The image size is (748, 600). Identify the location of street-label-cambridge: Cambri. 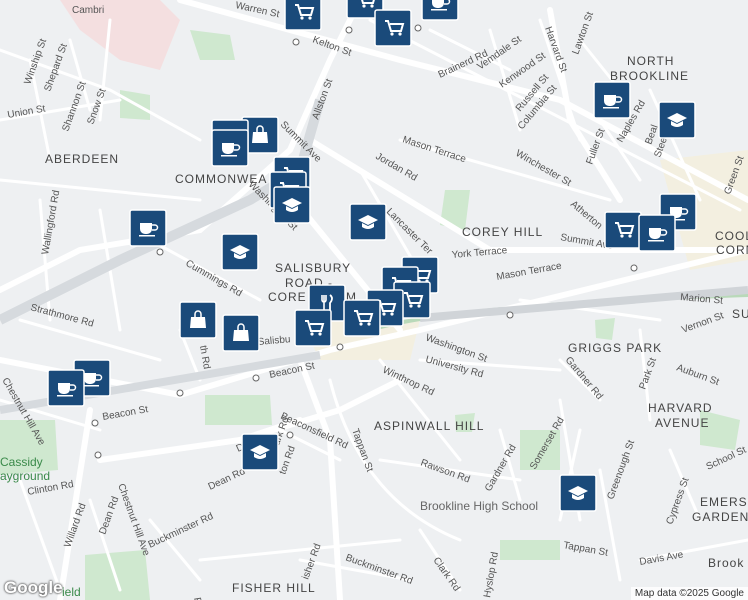
(88, 10).